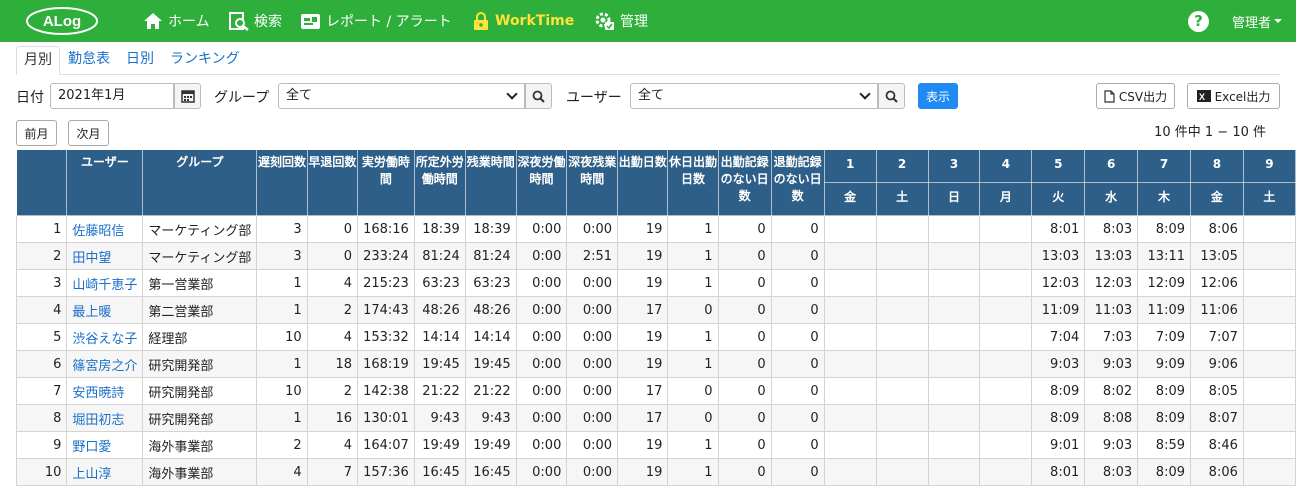 The height and width of the screenshot is (488, 1296). What do you see at coordinates (386, 472) in the screenshot?
I see `stat-cell: 157:36` at bounding box center [386, 472].